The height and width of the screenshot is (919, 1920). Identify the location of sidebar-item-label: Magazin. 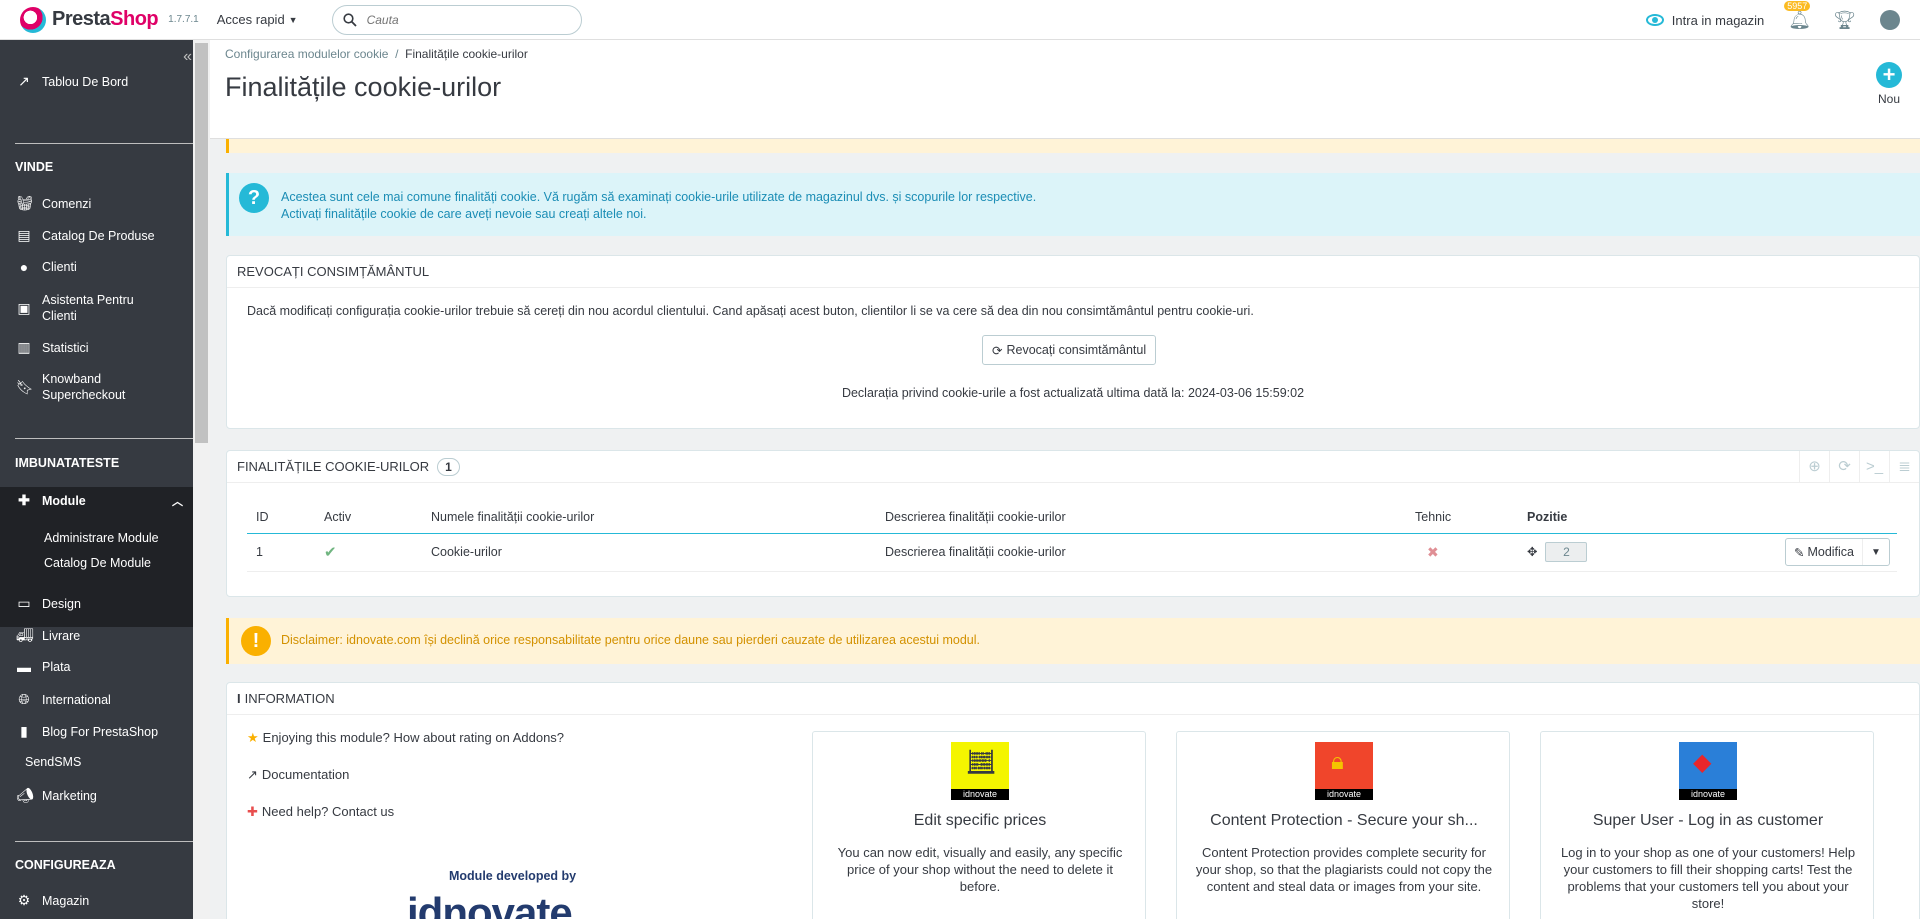
(66, 900).